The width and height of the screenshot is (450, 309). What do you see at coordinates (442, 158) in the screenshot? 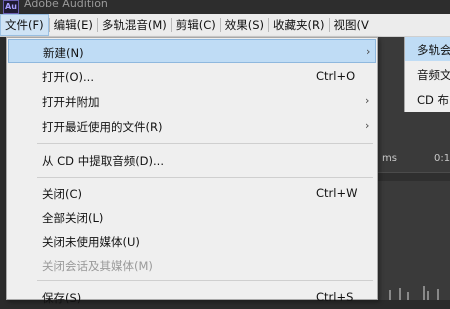
I see `ruler-label-time: 0:1` at bounding box center [442, 158].